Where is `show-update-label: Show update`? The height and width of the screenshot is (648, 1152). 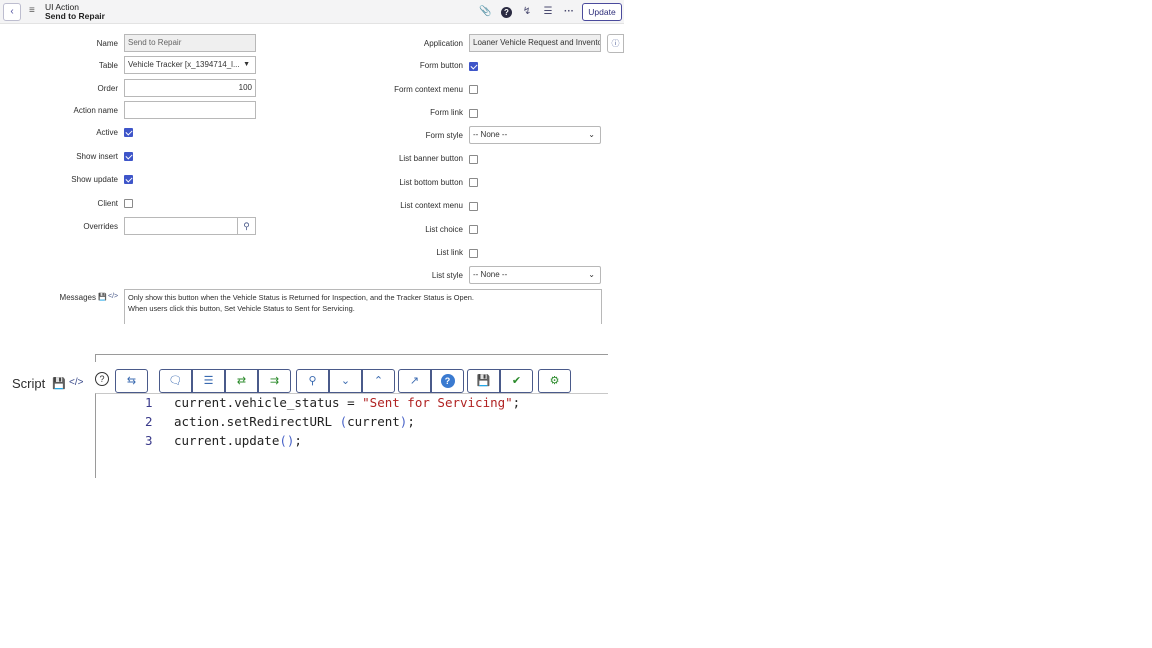
show-update-label: Show update is located at coordinates (94, 179).